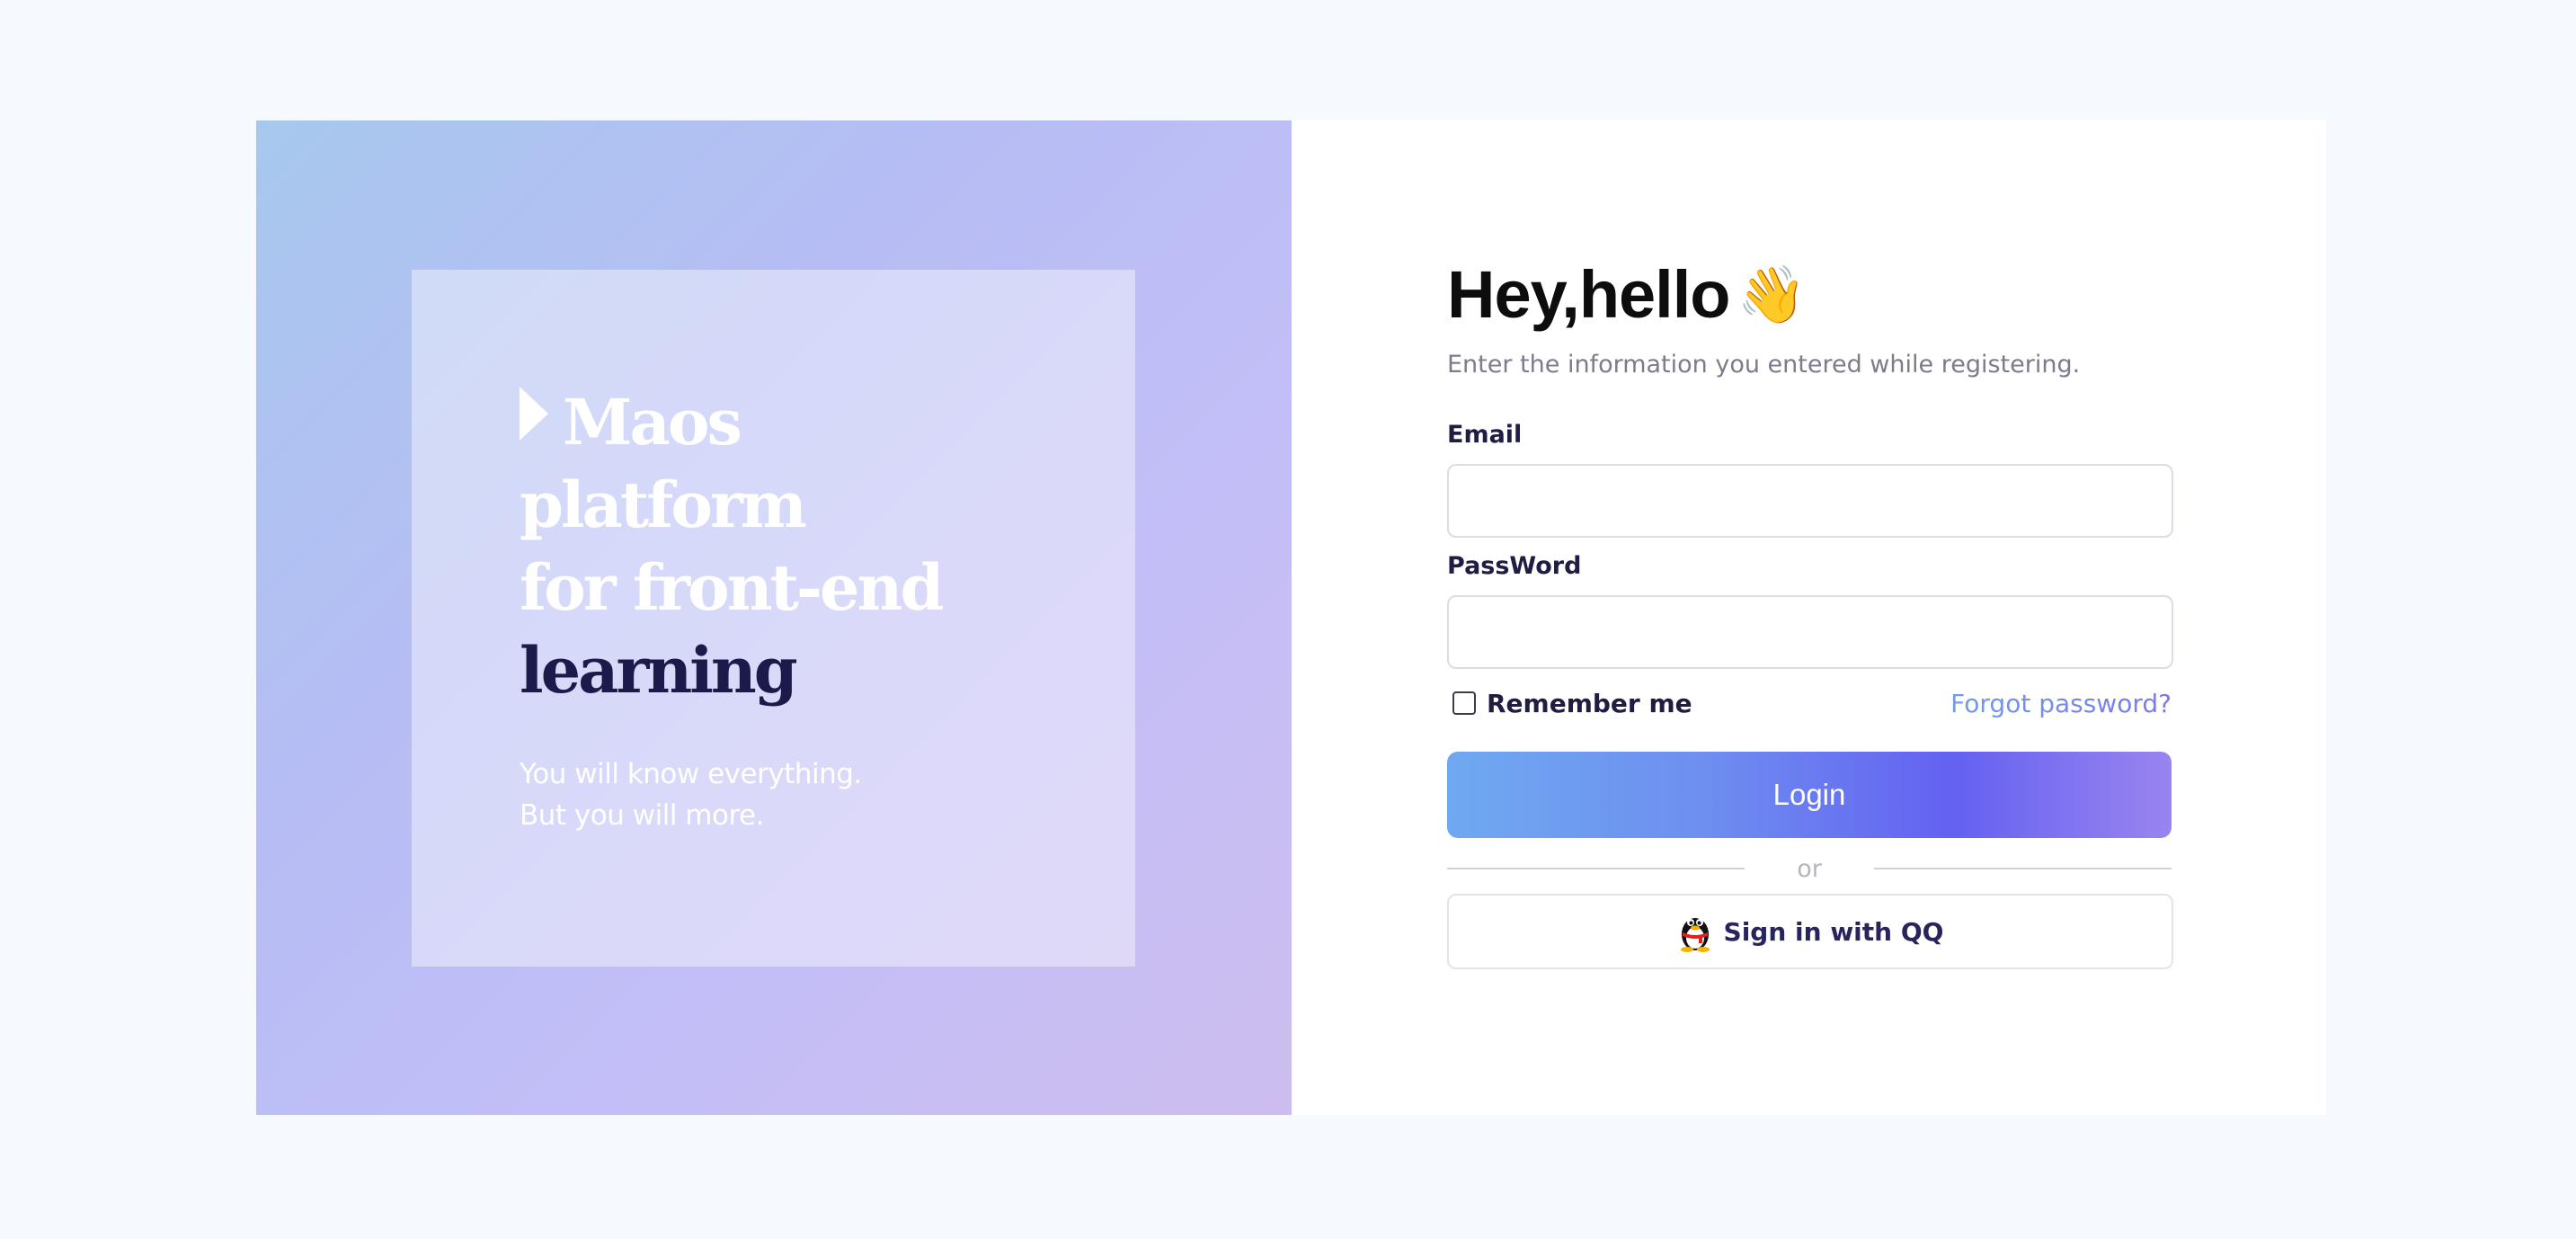 This screenshot has width=2576, height=1239. I want to click on remember-me-toggle: Remember me, so click(1569, 703).